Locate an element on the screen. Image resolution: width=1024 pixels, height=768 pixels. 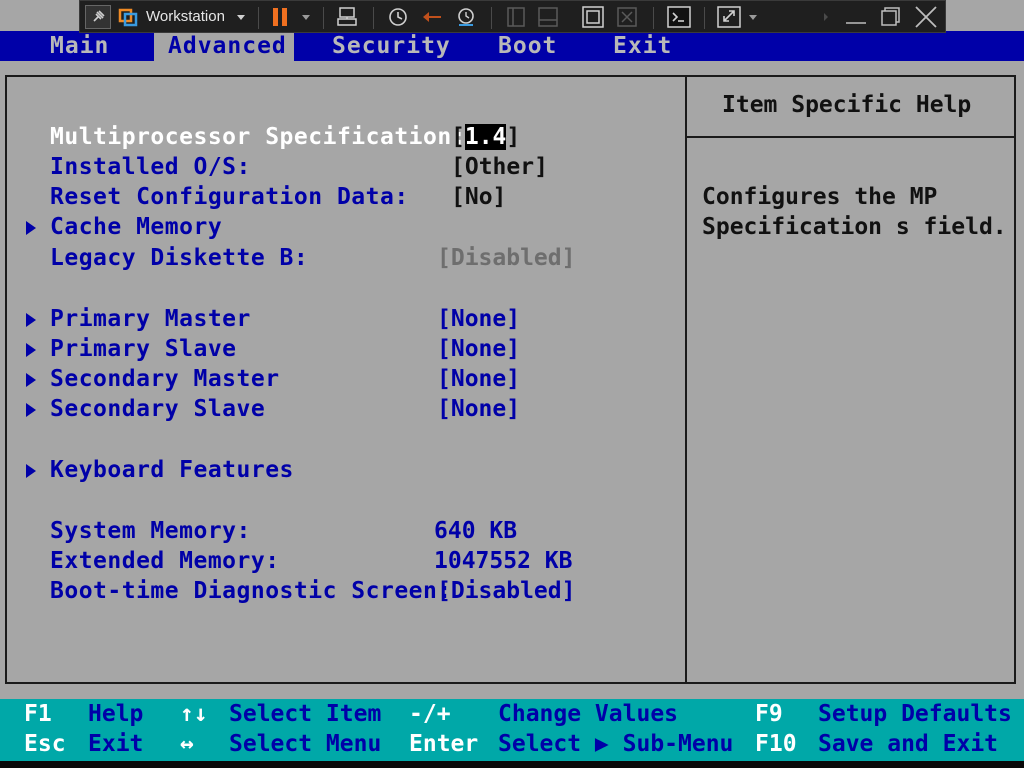
snapshot-icon is located at coordinates (398, 17).